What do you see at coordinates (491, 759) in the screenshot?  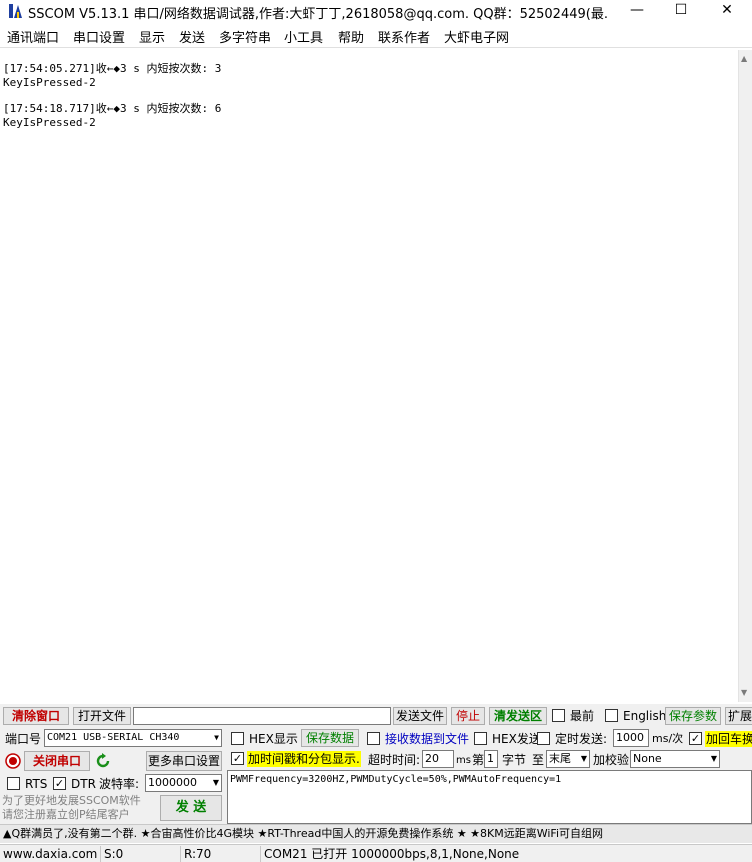 I see `start-byte-input: 1` at bounding box center [491, 759].